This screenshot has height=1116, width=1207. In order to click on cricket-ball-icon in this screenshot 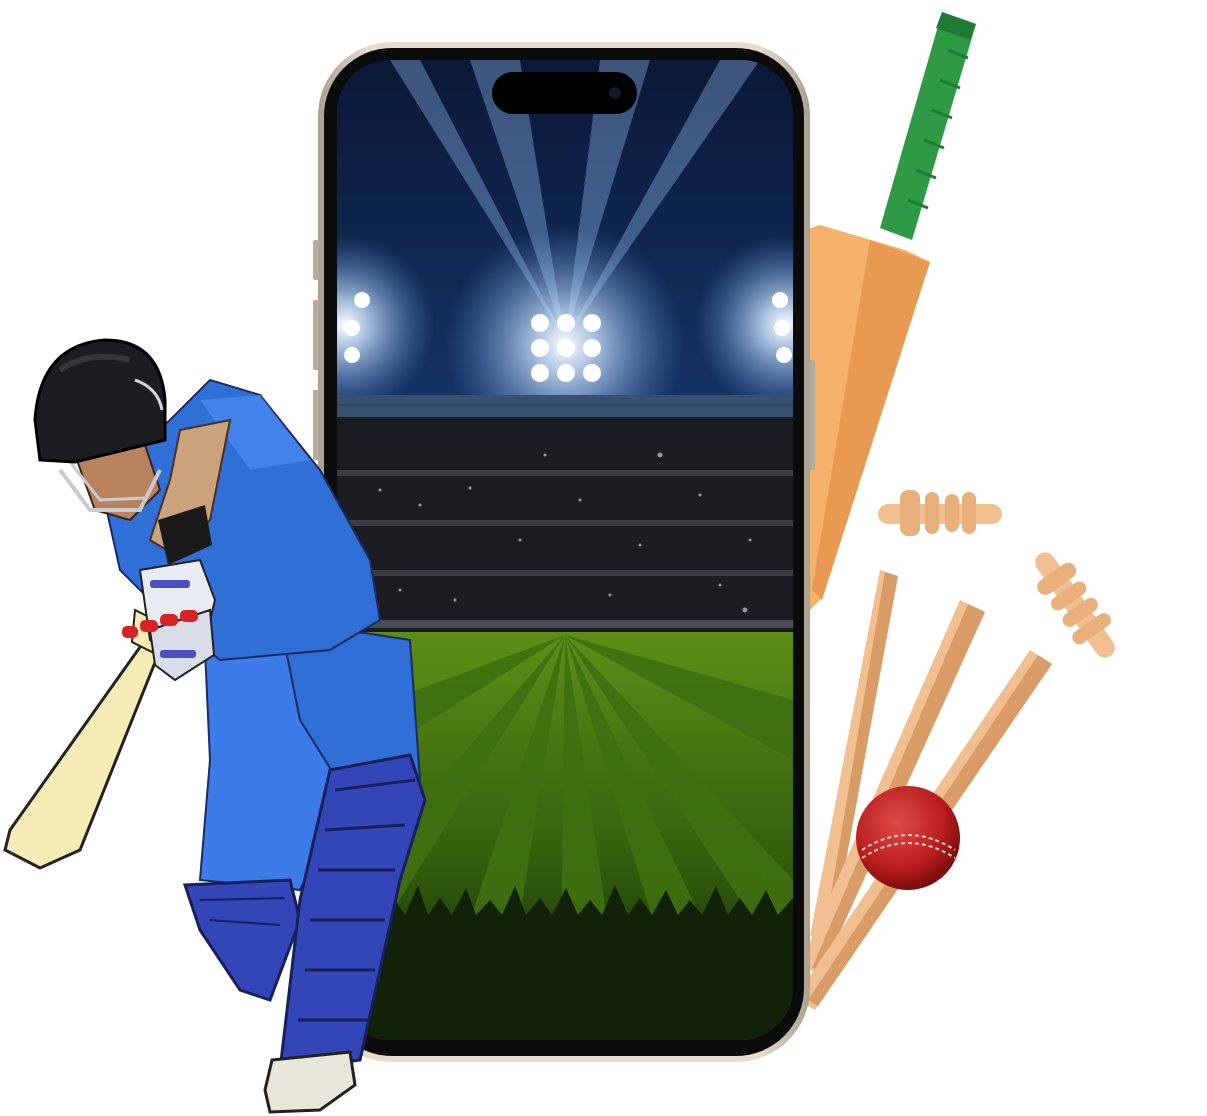, I will do `click(908, 838)`.